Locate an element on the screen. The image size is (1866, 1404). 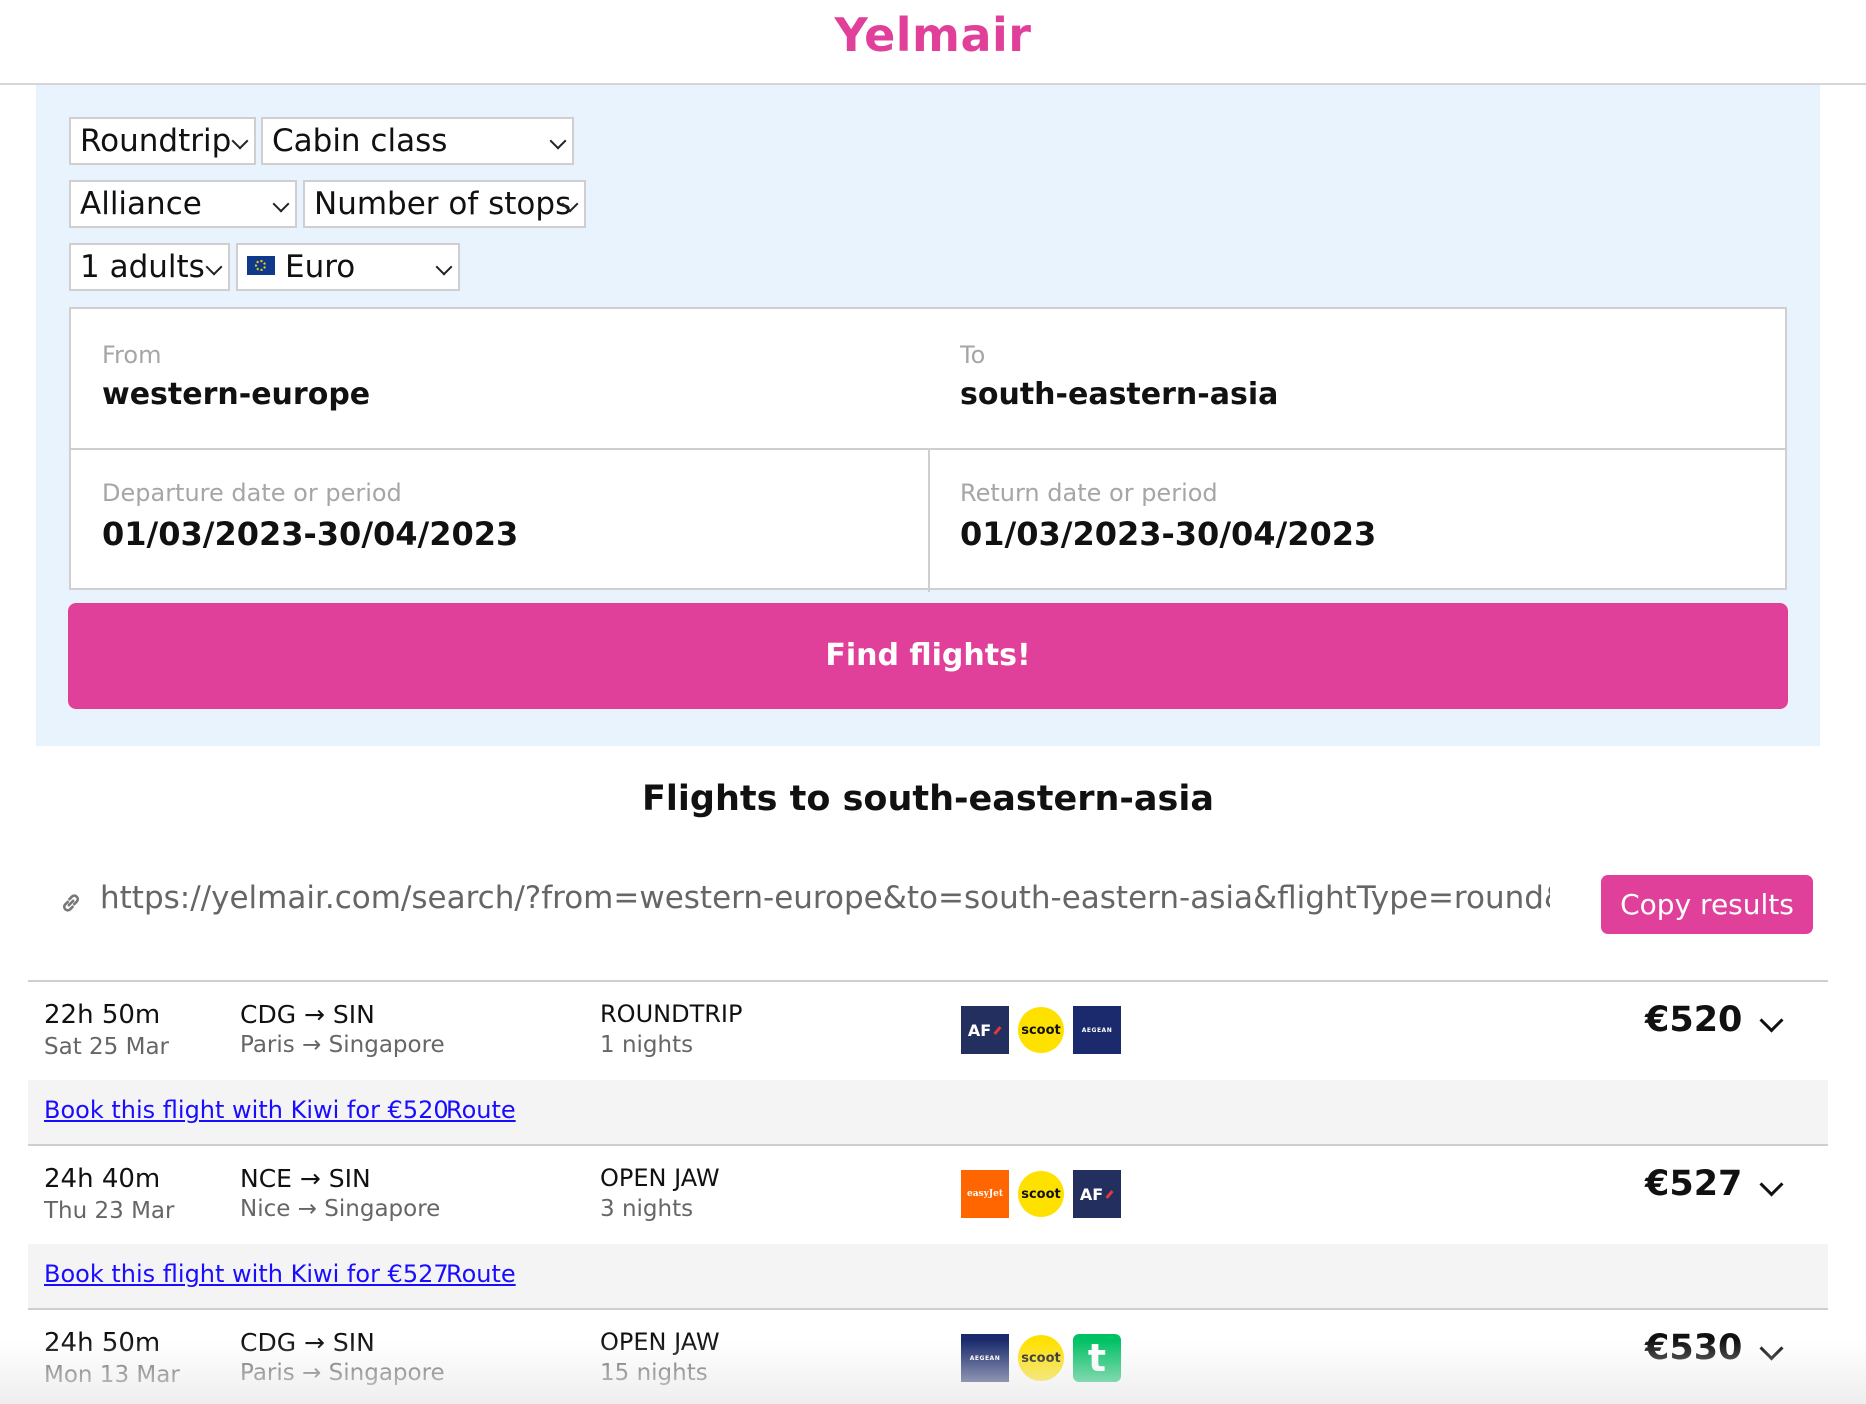
from-value: western-europe is located at coordinates (236, 394).